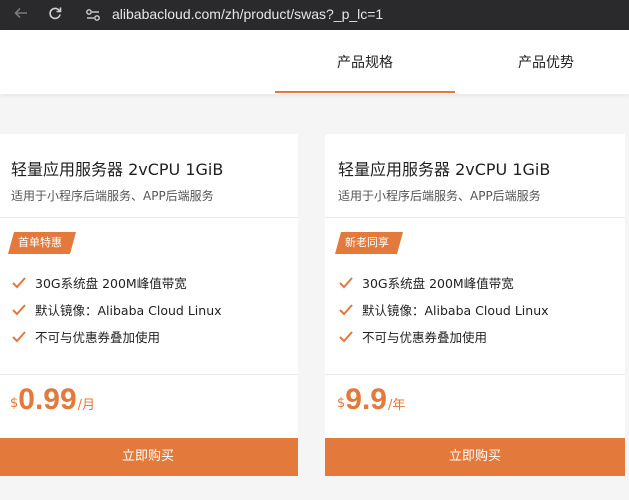  I want to click on price-unit: /月, so click(86, 405).